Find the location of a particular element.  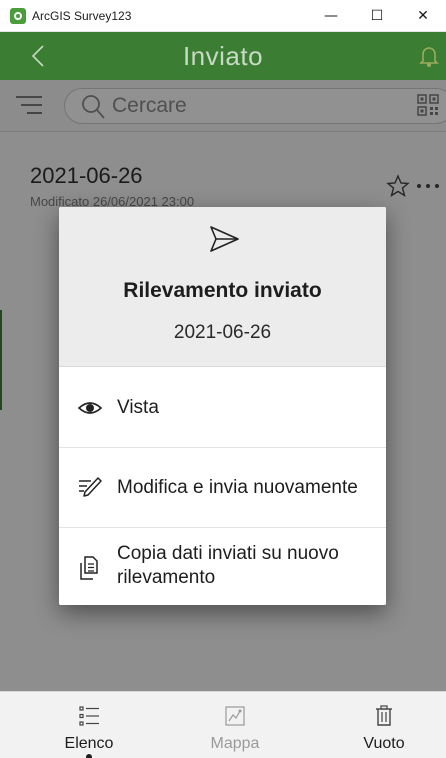

edit-resubmit-action: Modifica e invia nuovamente is located at coordinates (222, 487).